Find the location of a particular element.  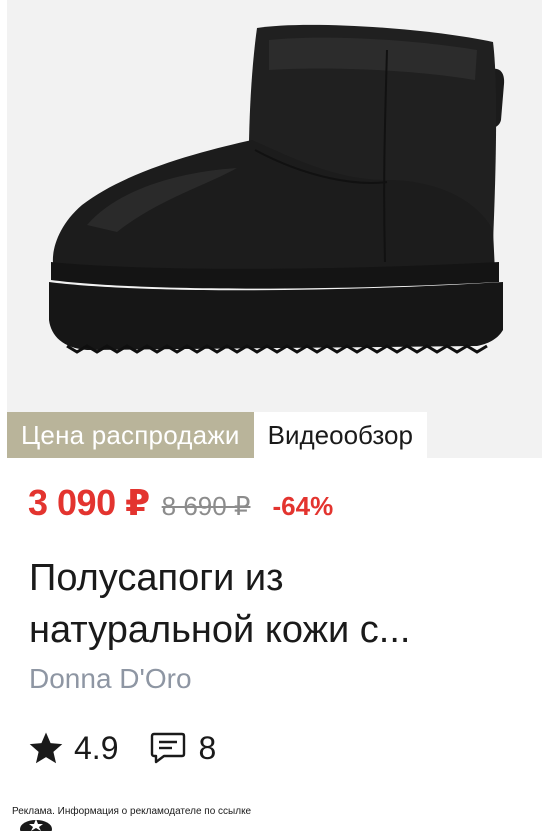

old-price: 8 690 ₽ is located at coordinates (206, 506).